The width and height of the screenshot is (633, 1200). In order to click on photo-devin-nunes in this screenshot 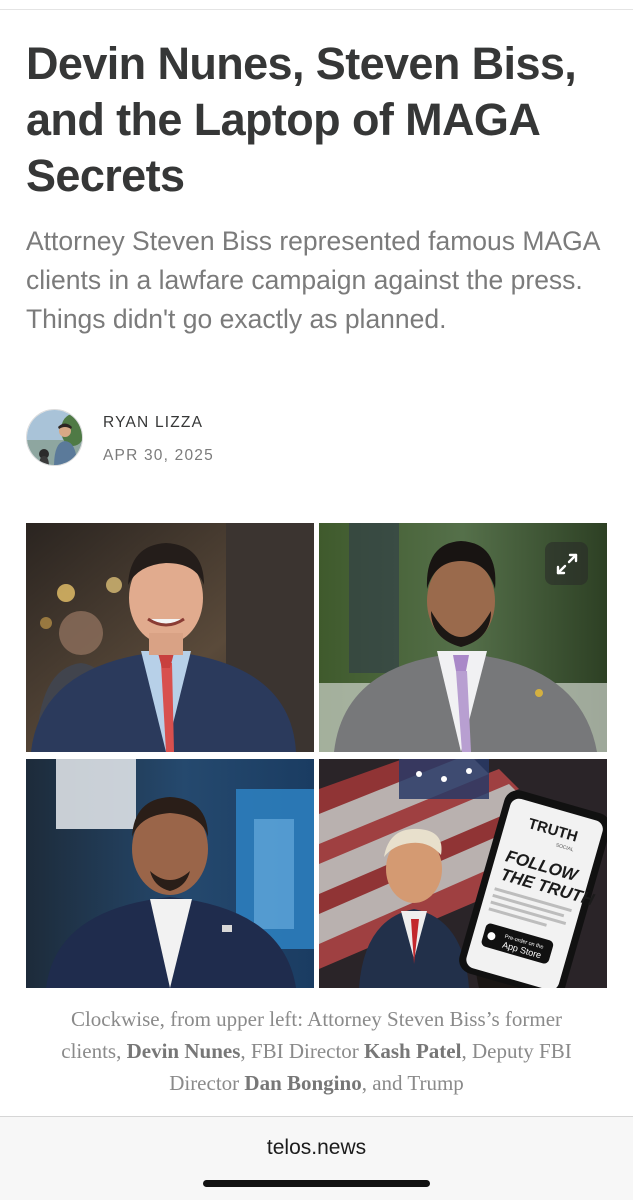, I will do `click(170, 637)`.